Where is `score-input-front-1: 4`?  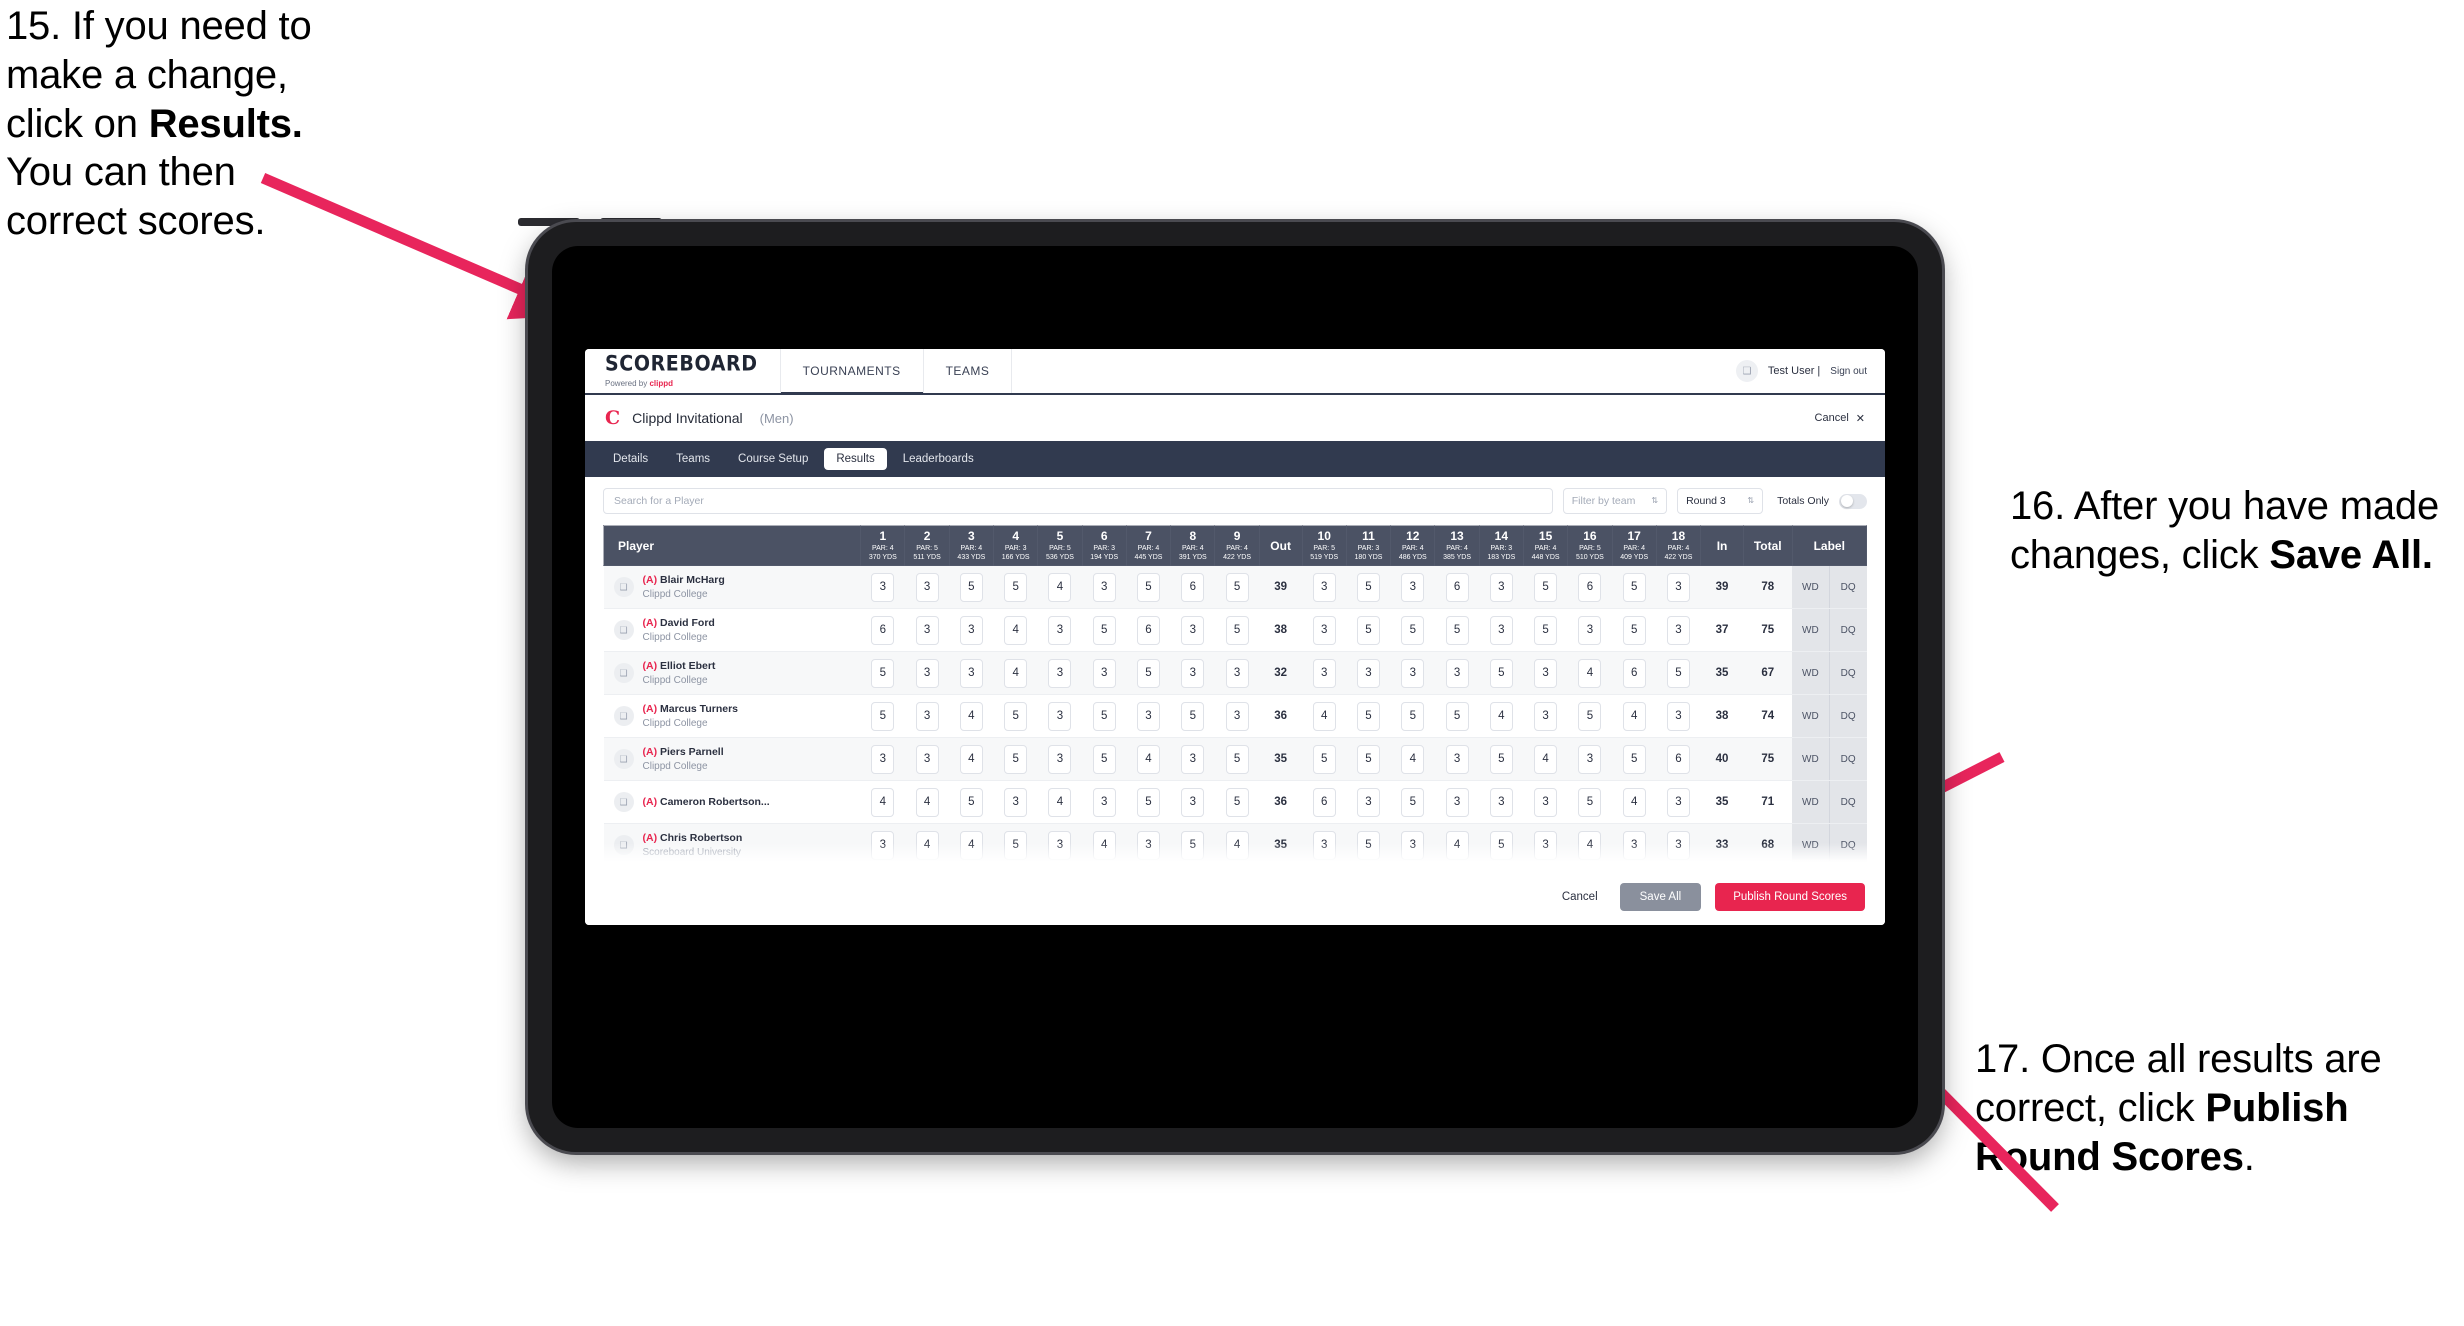 score-input-front-1: 4 is located at coordinates (883, 802).